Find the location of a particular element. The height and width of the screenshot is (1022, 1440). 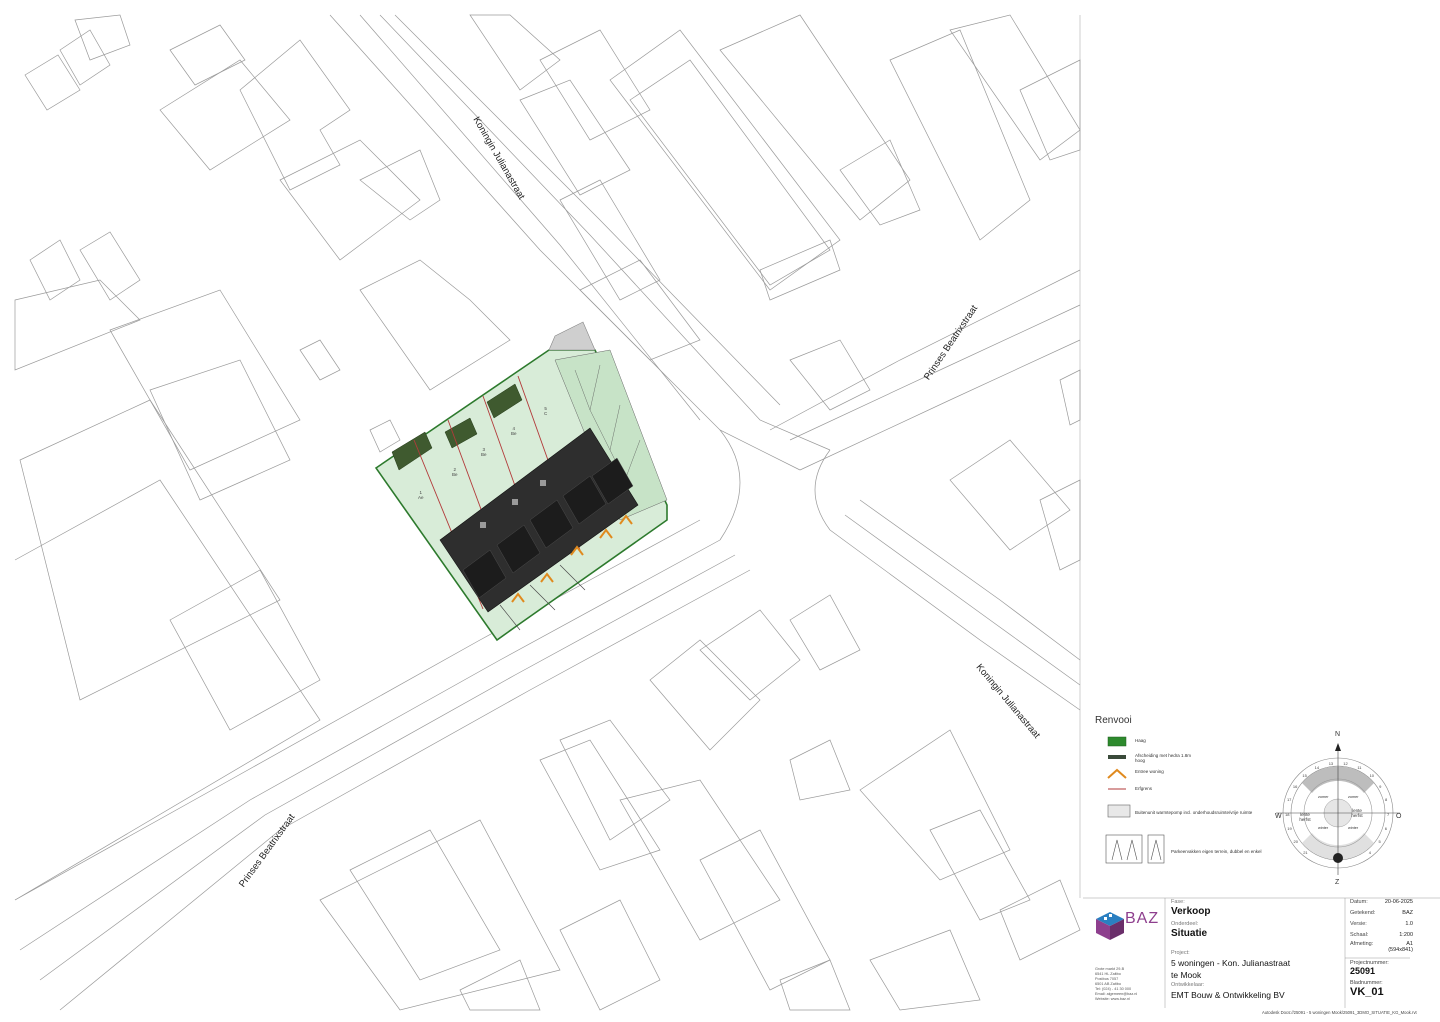

plot-label: 2 Be is located at coordinates (455, 472).